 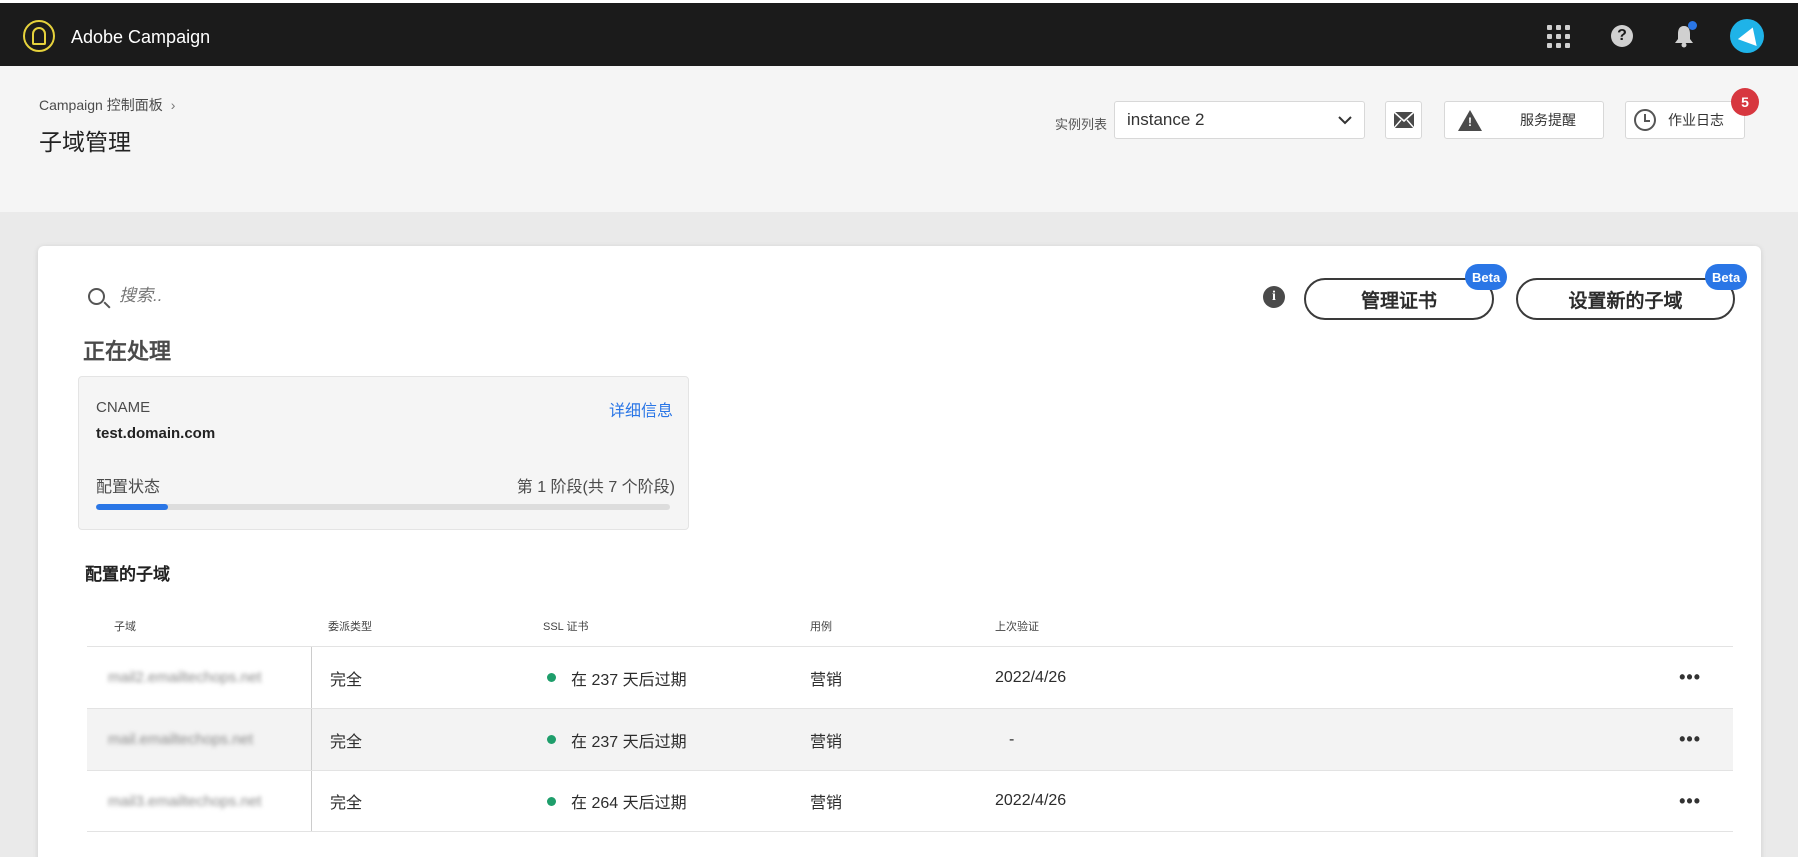 I want to click on notification-dot, so click(x=1692, y=25).